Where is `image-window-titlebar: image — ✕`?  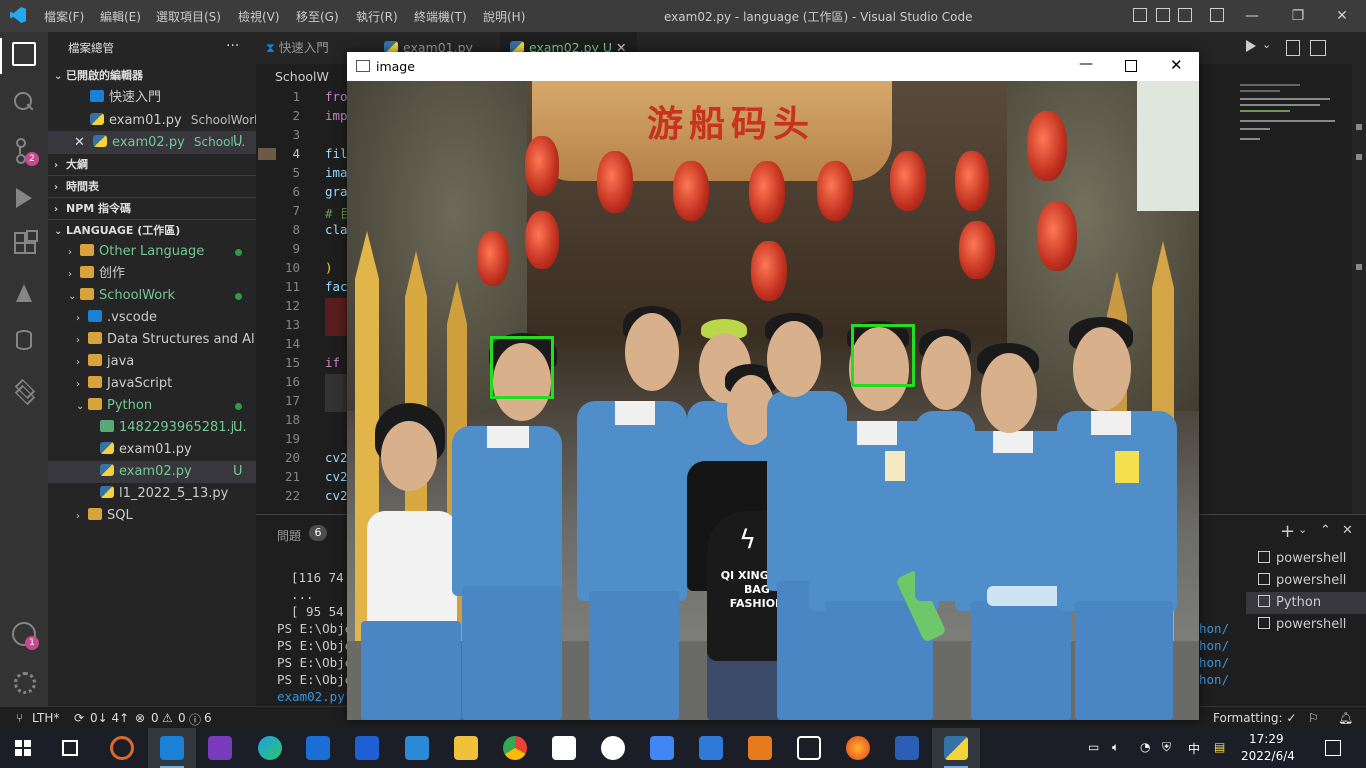
image-window-titlebar: image — ✕ is located at coordinates (773, 66).